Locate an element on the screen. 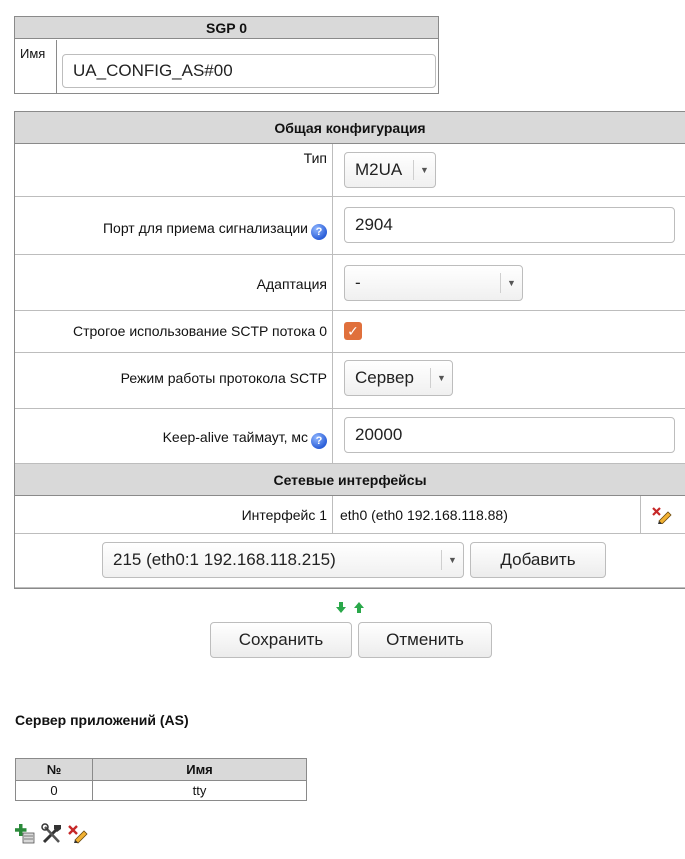 This screenshot has height=859, width=685. sgp-name-label: Имя is located at coordinates (36, 66).